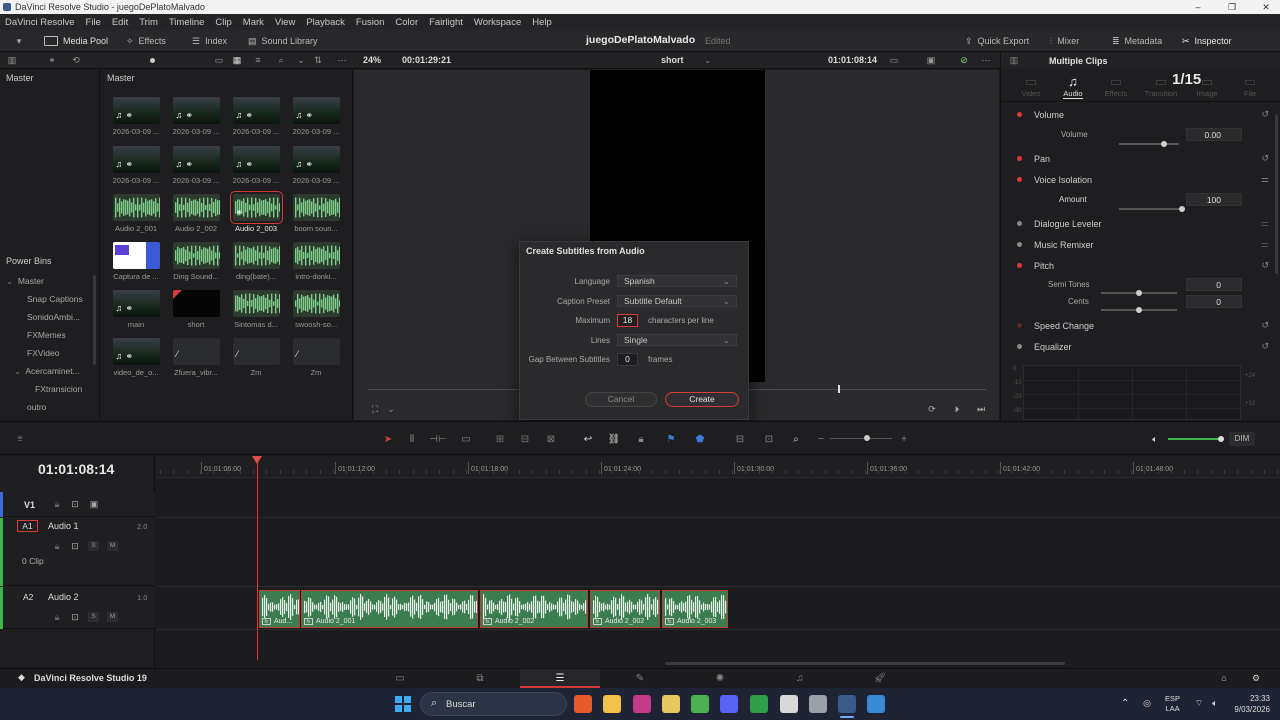 Image resolution: width=1280 pixels, height=720 pixels. What do you see at coordinates (1019, 244) in the screenshot?
I see `enable-dot-icon` at bounding box center [1019, 244].